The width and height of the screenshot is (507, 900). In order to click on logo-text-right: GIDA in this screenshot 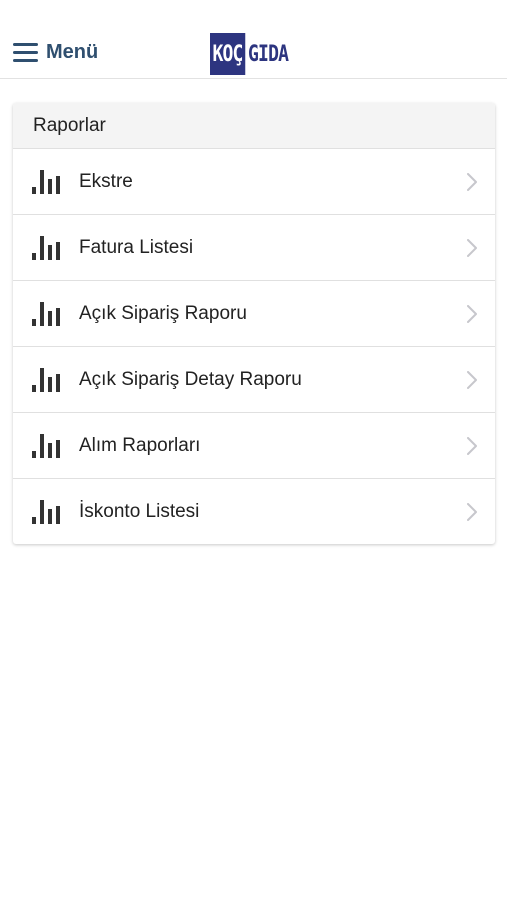, I will do `click(268, 54)`.